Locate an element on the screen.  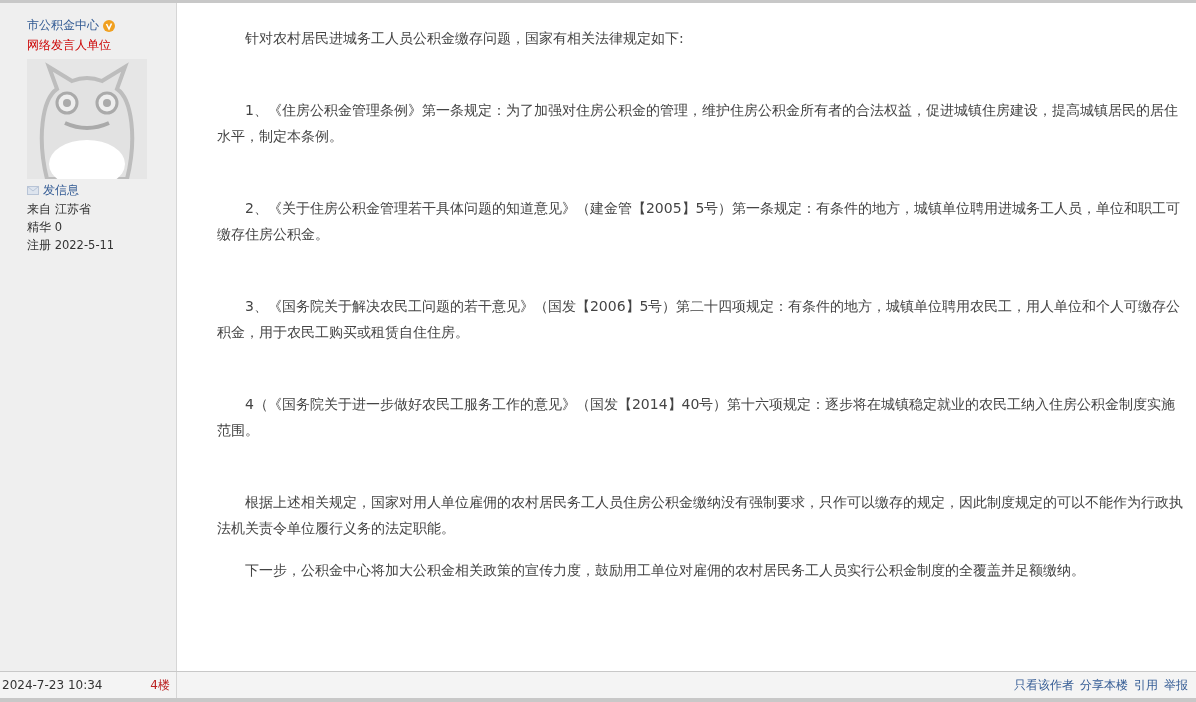
send-message-link: 发信息 is located at coordinates (61, 190).